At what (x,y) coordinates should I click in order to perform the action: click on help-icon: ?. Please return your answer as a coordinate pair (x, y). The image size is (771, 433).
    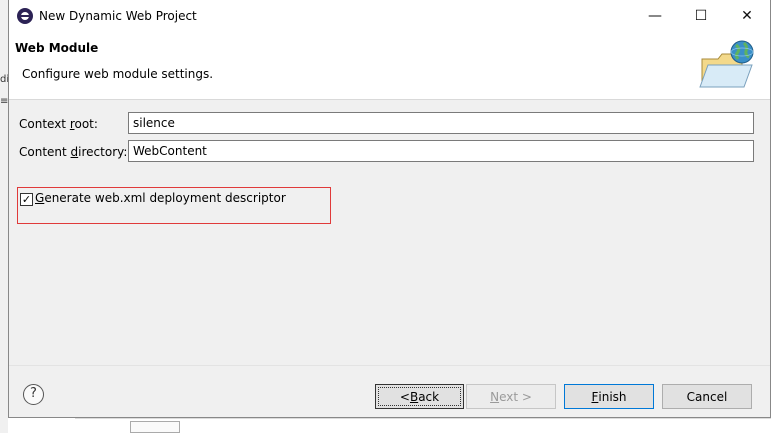
    Looking at the image, I should click on (33, 394).